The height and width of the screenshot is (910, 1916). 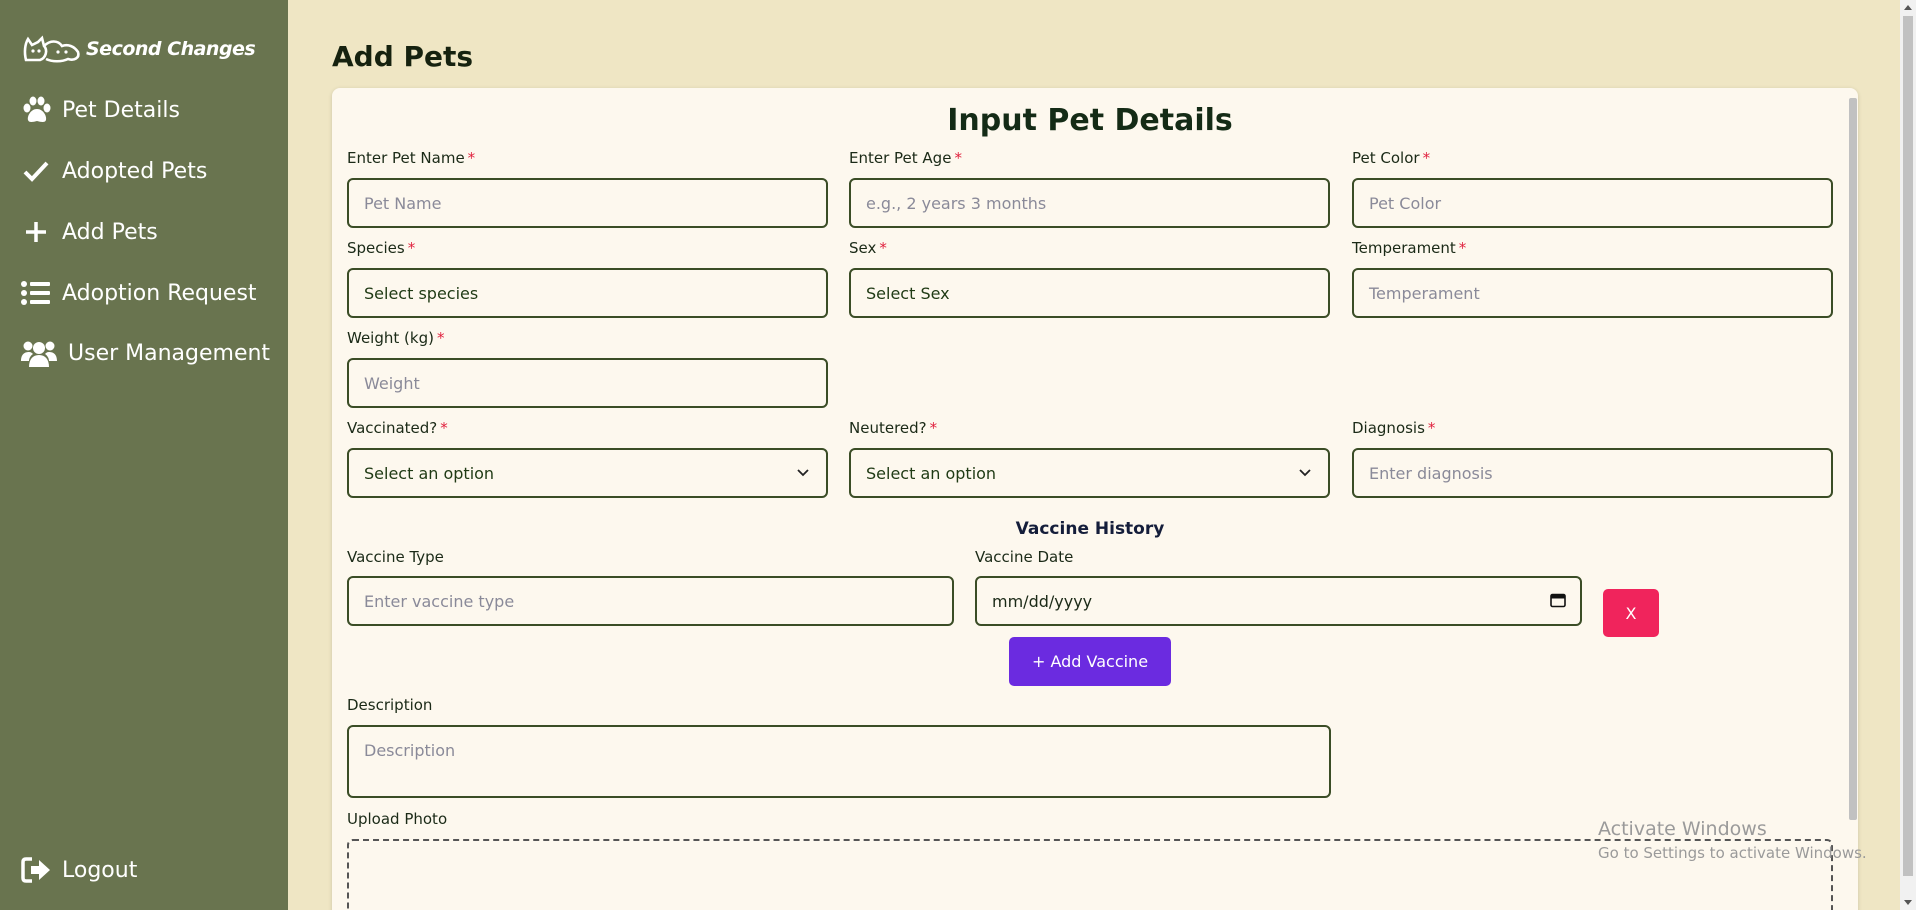 I want to click on logout-icon, so click(x=36, y=870).